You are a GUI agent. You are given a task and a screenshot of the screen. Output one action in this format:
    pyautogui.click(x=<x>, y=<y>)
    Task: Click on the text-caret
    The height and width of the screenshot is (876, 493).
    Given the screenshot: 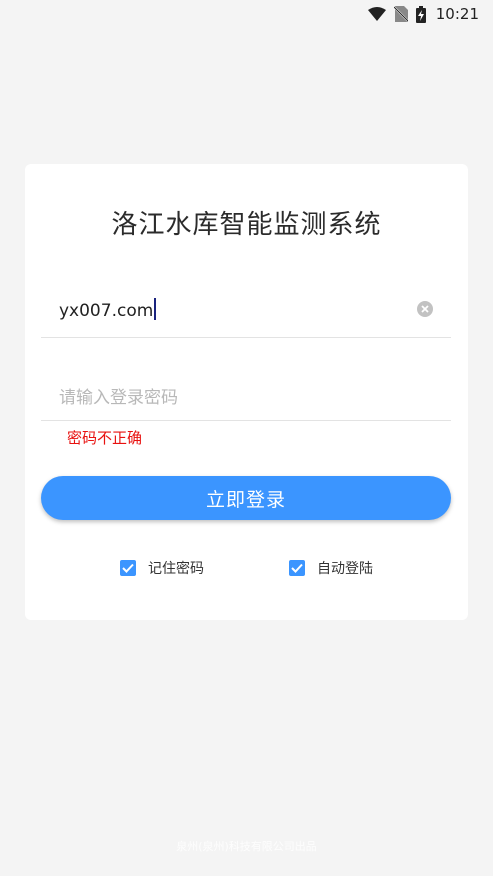 What is the action you would take?
    pyautogui.click(x=155, y=309)
    